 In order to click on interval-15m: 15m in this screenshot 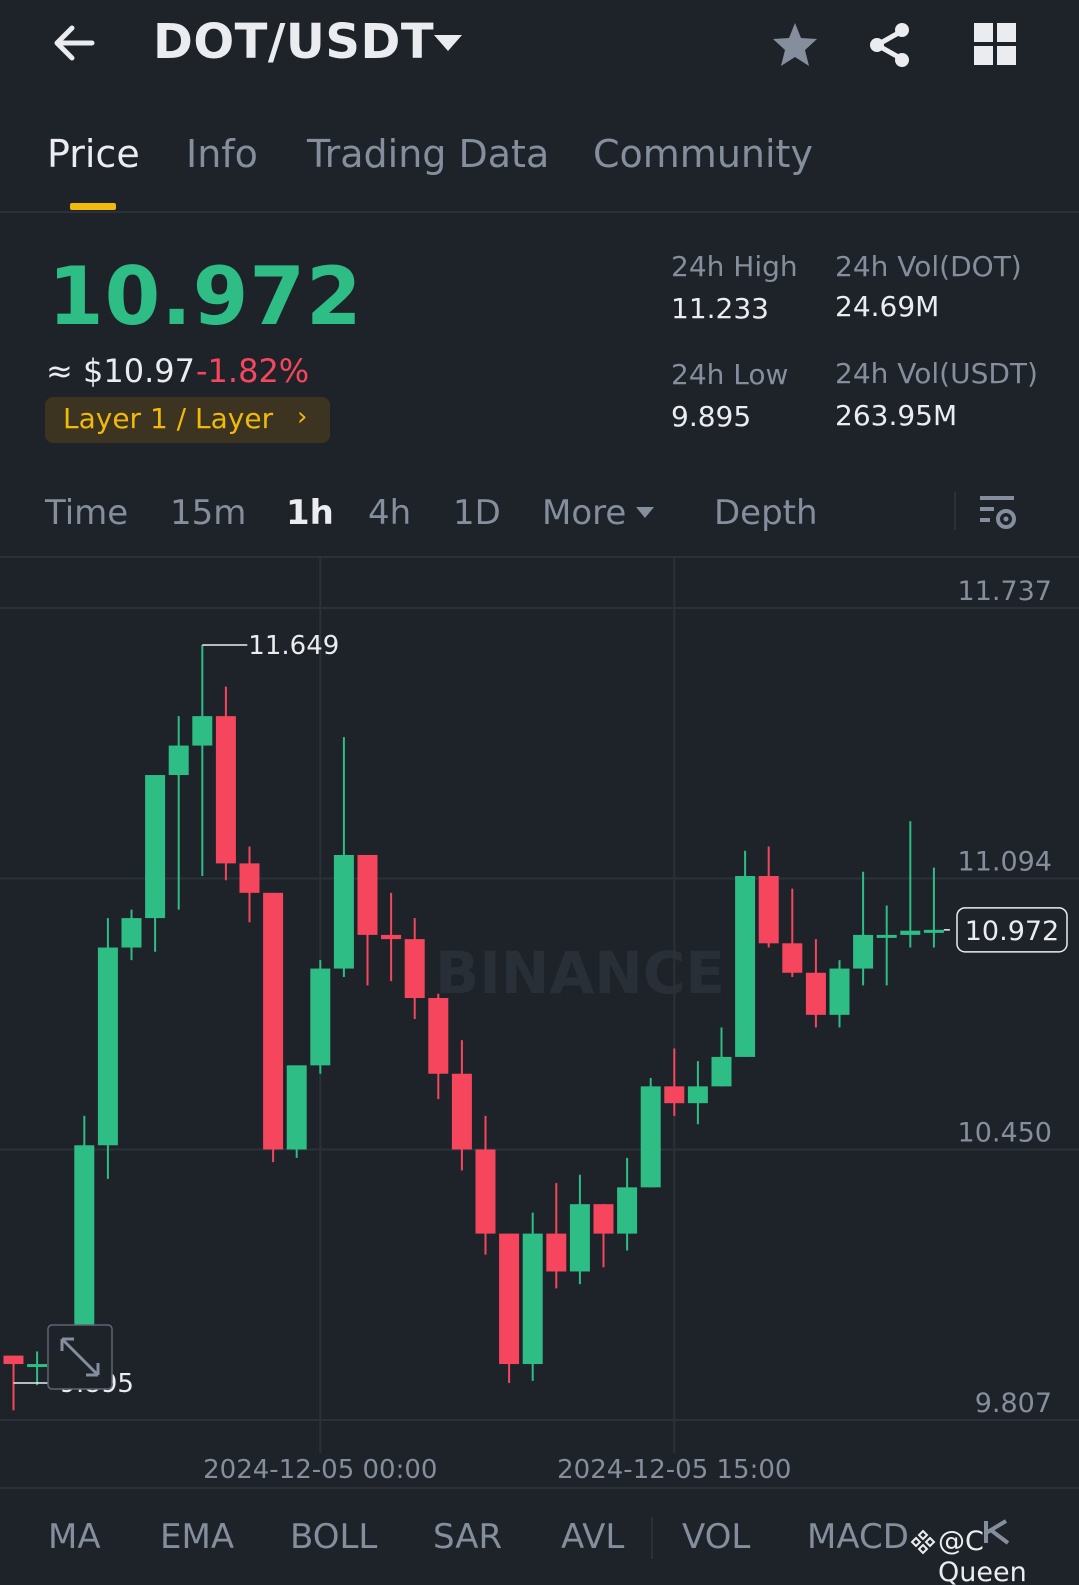, I will do `click(208, 513)`.